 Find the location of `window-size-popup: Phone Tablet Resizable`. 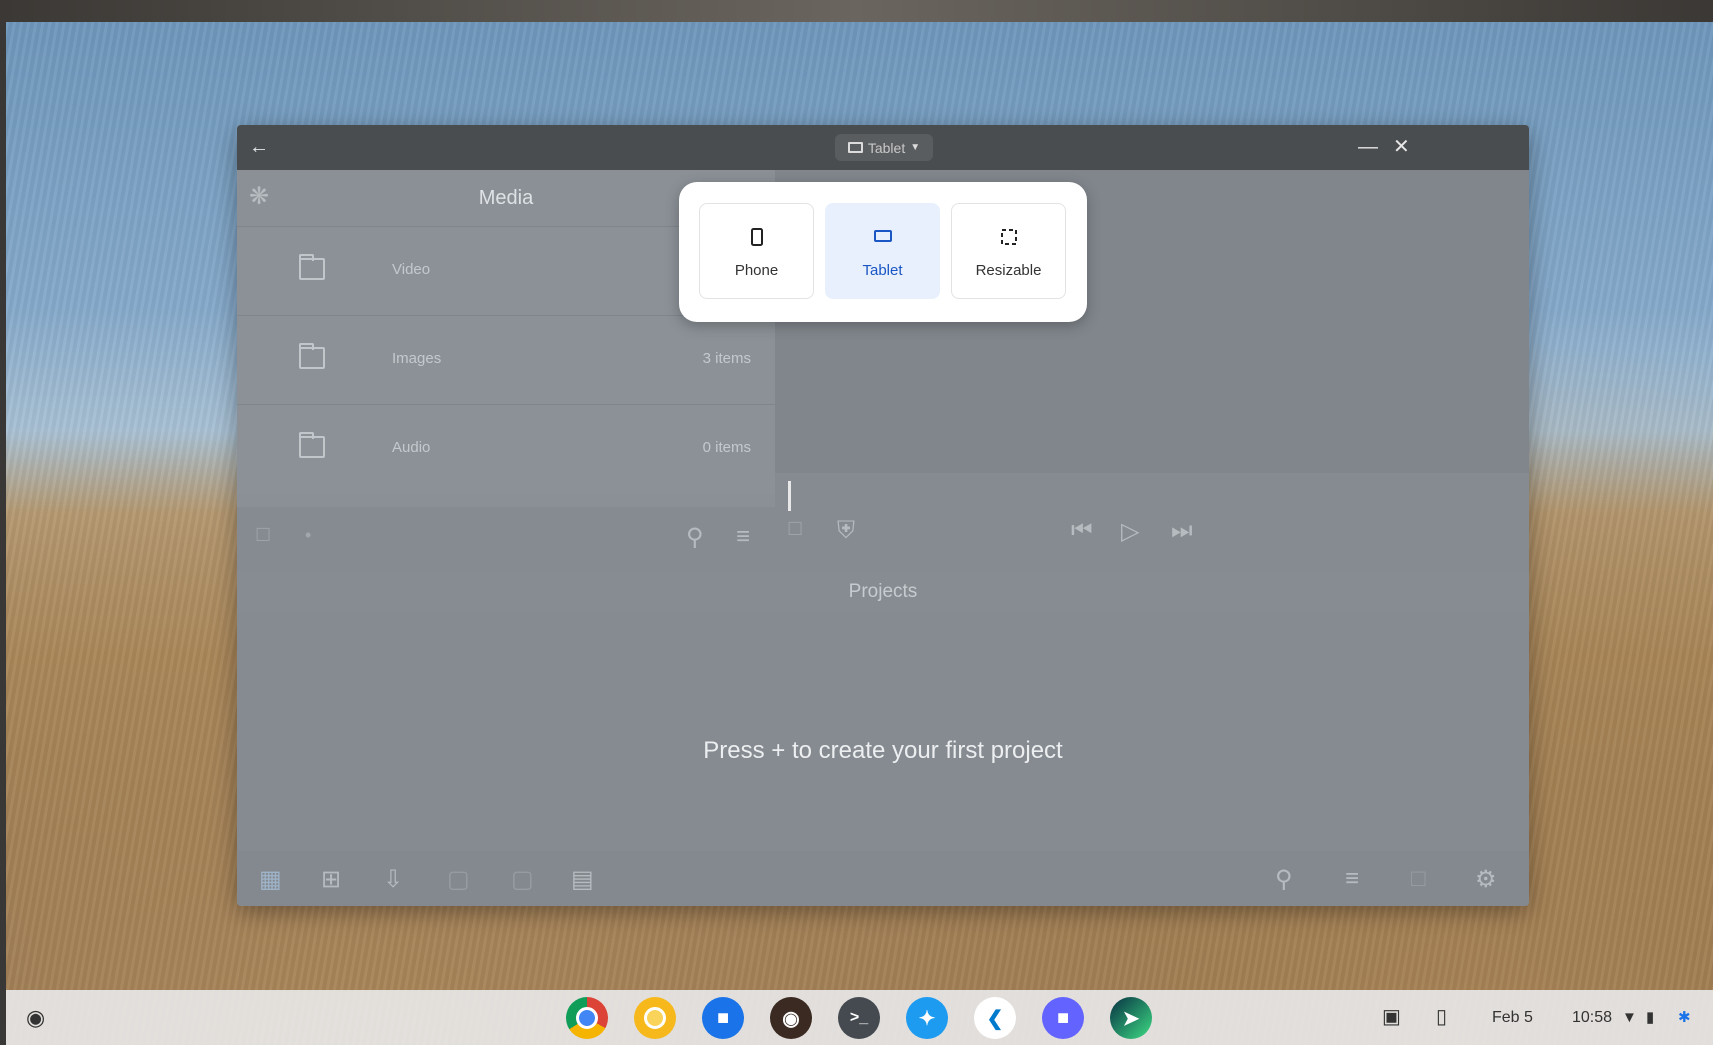

window-size-popup: Phone Tablet Resizable is located at coordinates (883, 252).